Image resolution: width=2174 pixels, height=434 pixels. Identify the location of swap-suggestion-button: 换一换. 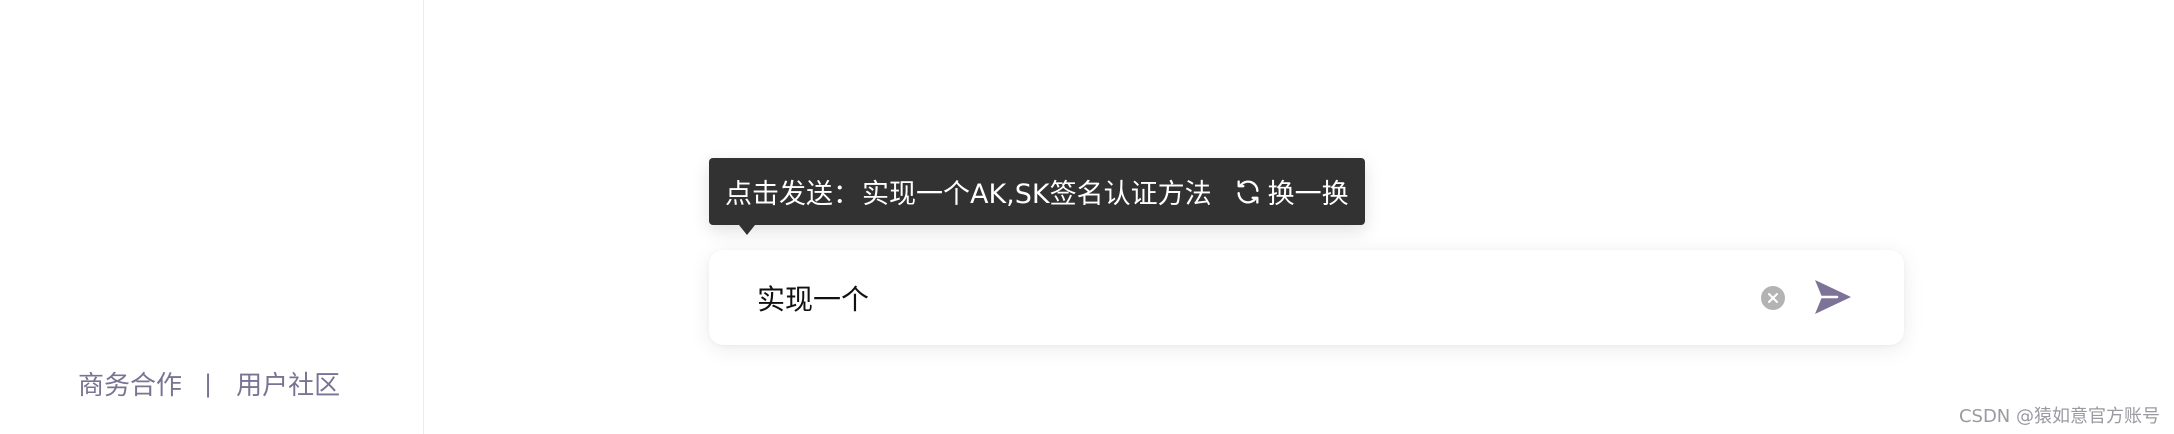
(1291, 191).